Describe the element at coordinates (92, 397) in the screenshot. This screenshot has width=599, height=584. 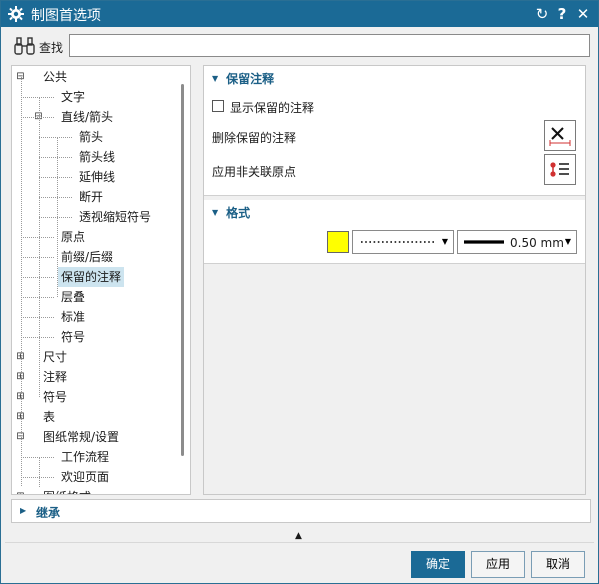
I see `tree-item: ⊞ 符号` at that location.